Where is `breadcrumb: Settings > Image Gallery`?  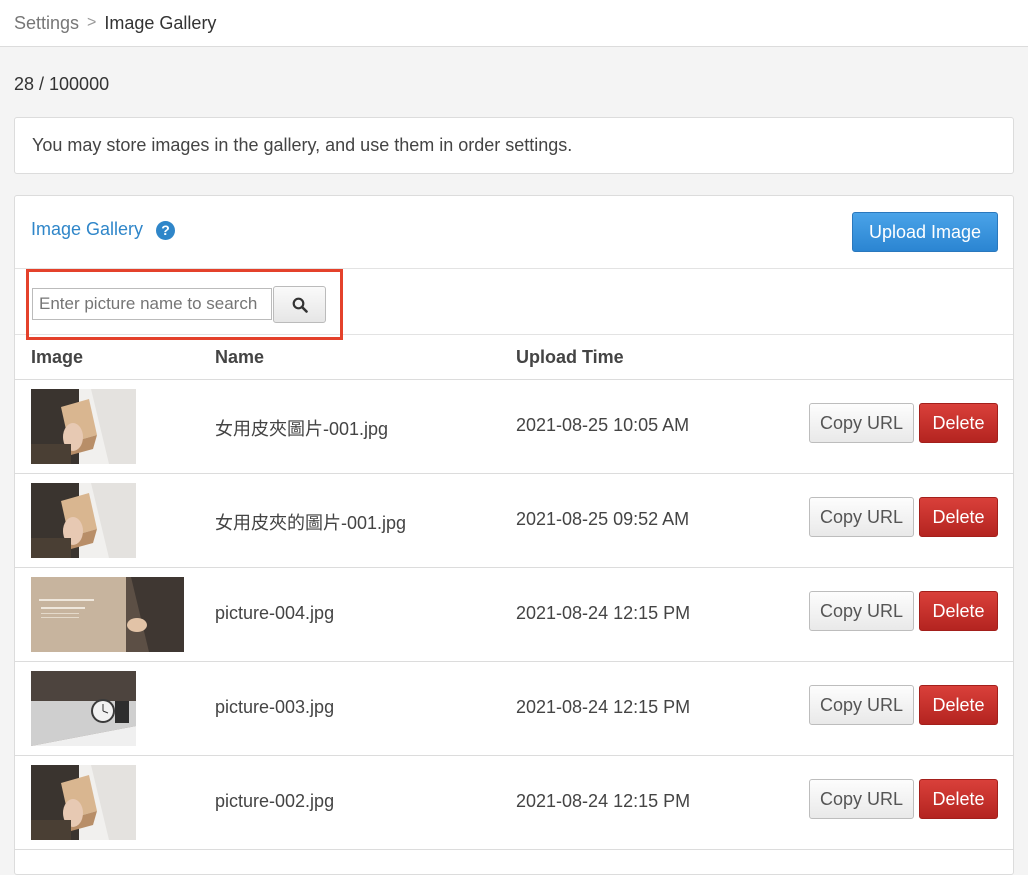
breadcrumb: Settings > Image Gallery is located at coordinates (514, 23).